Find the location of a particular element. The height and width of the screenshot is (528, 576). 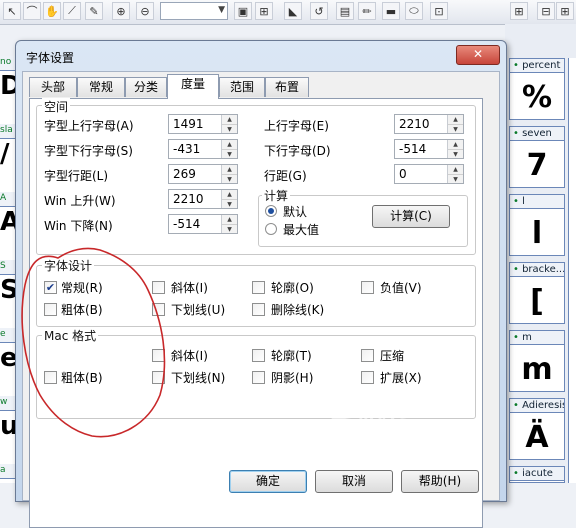

annotation-stroke is located at coordinates (93, 342).